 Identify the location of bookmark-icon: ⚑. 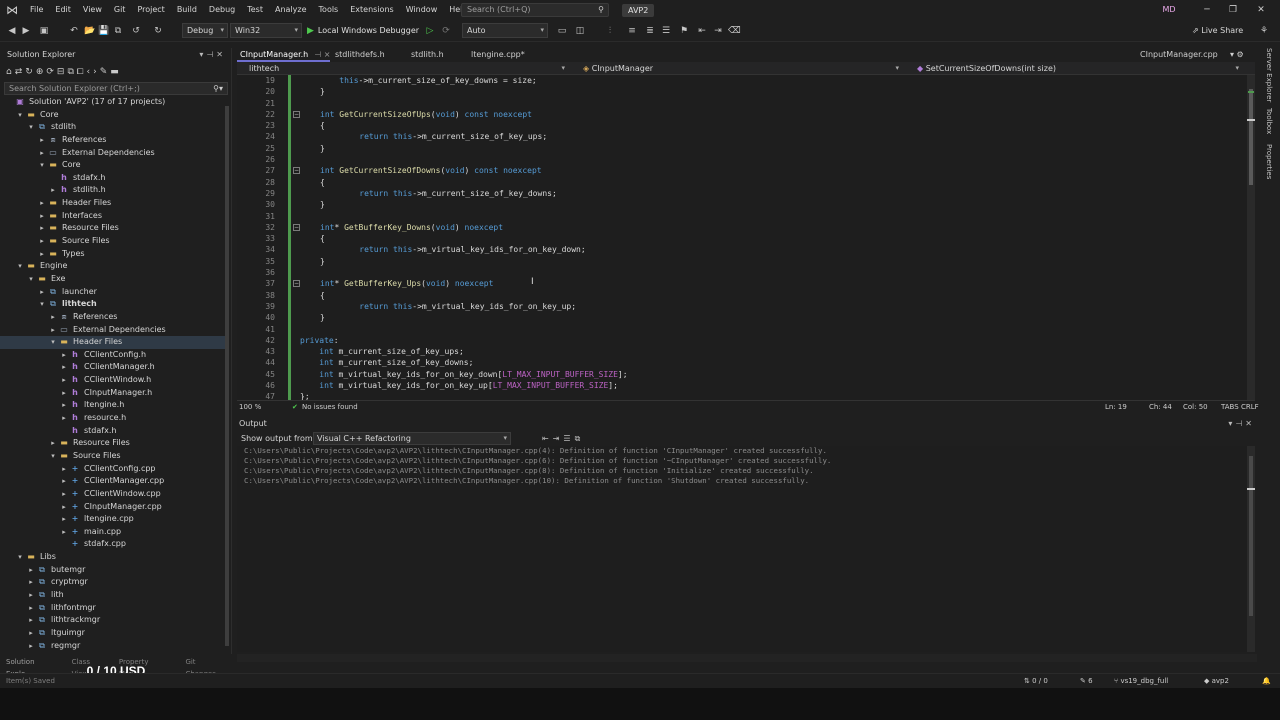
(684, 31).